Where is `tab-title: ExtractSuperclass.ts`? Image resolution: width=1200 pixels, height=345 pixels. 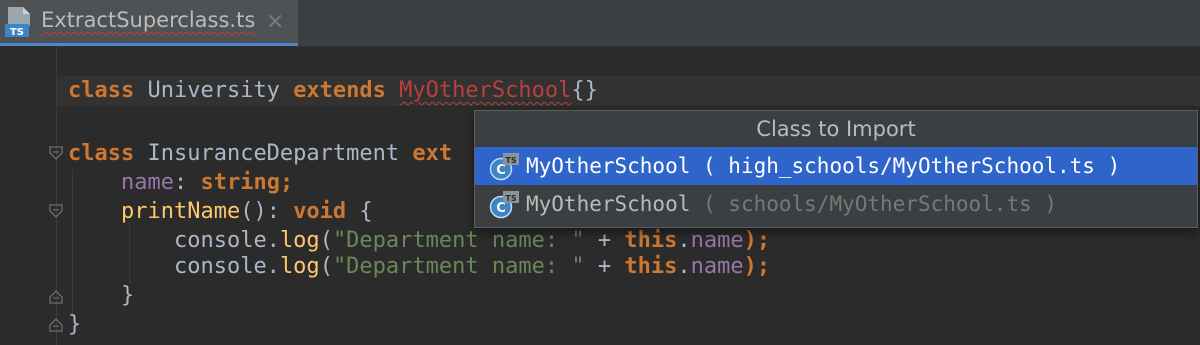
tab-title: ExtractSuperclass.ts is located at coordinates (148, 20).